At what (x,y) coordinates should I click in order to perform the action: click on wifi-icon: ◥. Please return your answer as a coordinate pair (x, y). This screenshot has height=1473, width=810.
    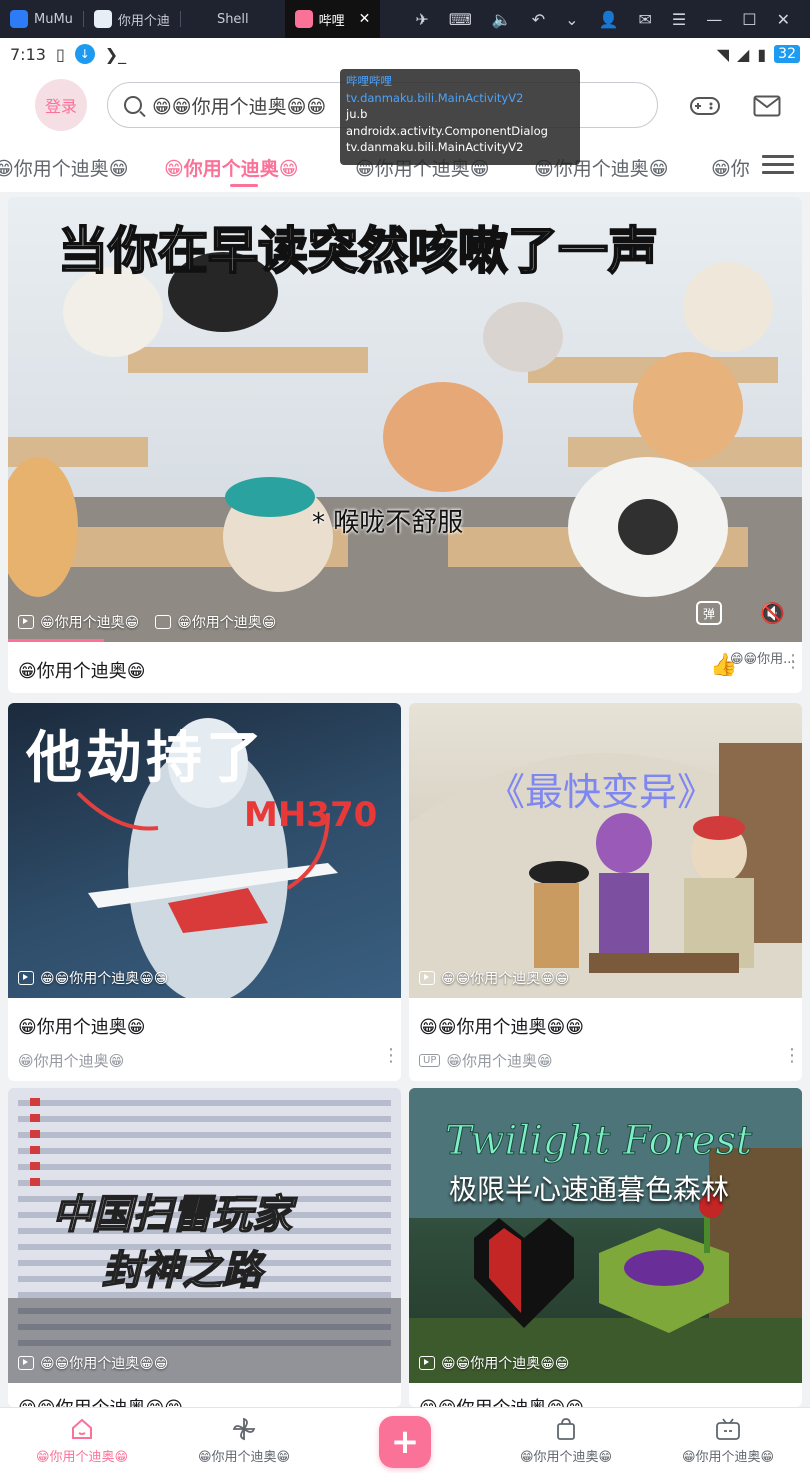
    Looking at the image, I should click on (723, 54).